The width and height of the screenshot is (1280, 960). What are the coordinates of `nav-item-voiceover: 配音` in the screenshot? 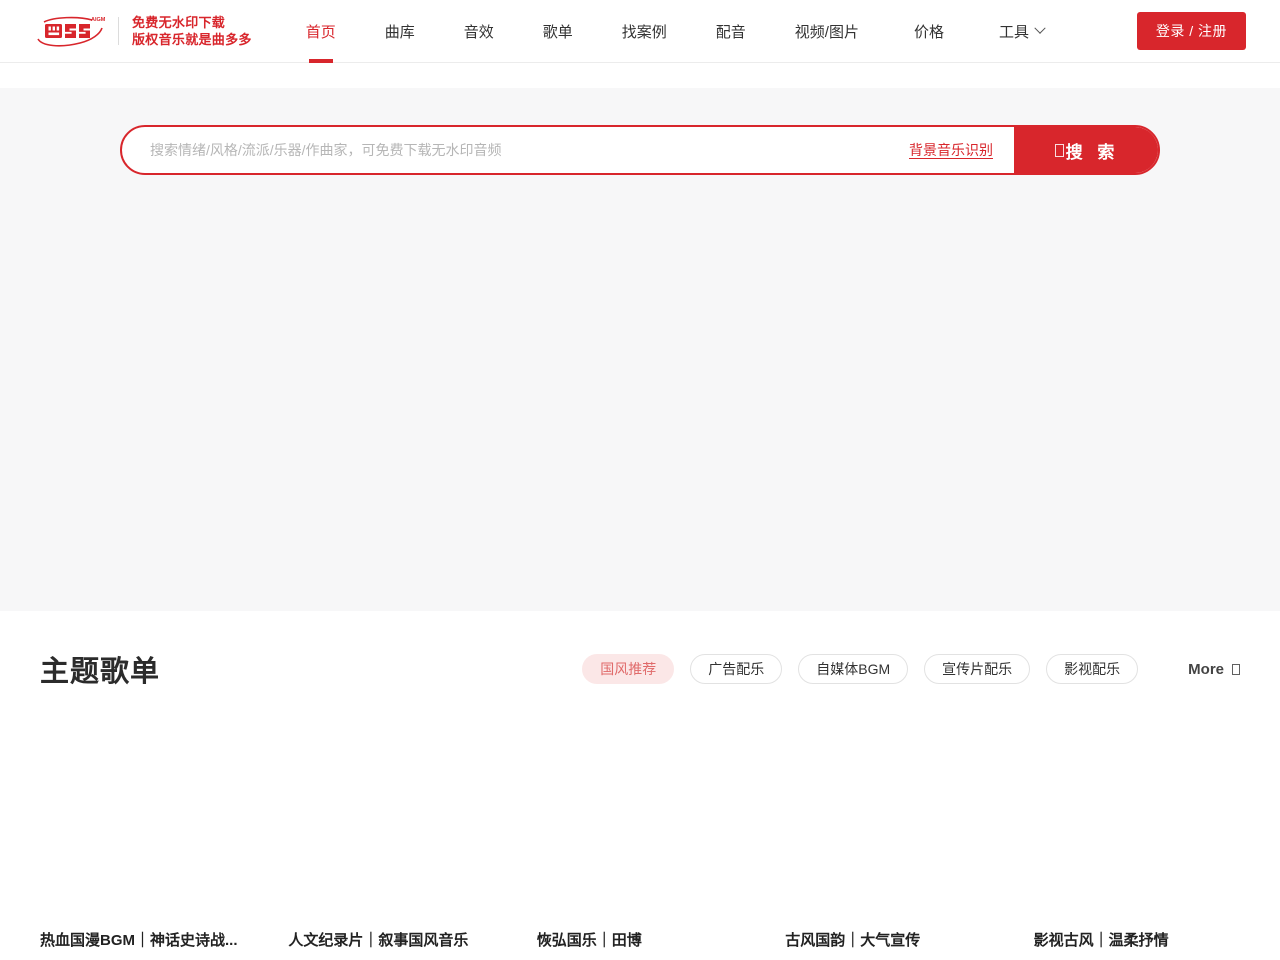 It's located at (731, 31).